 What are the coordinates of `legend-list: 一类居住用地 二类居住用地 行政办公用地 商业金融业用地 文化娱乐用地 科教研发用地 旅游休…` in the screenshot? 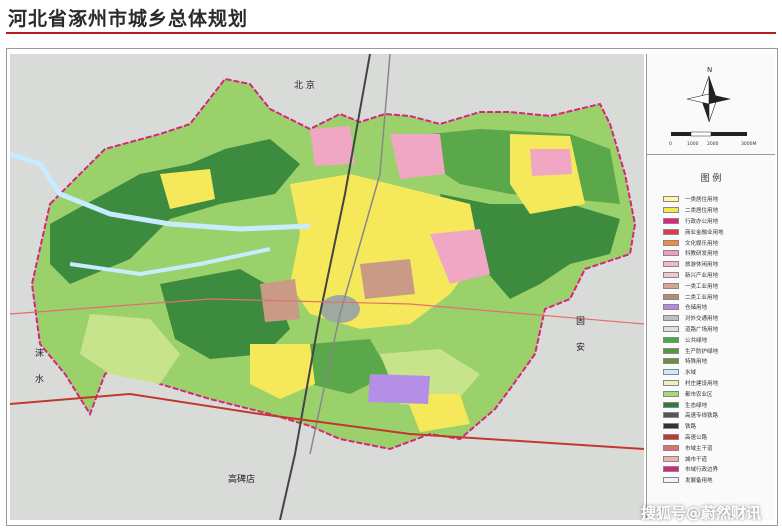 It's located at (718, 340).